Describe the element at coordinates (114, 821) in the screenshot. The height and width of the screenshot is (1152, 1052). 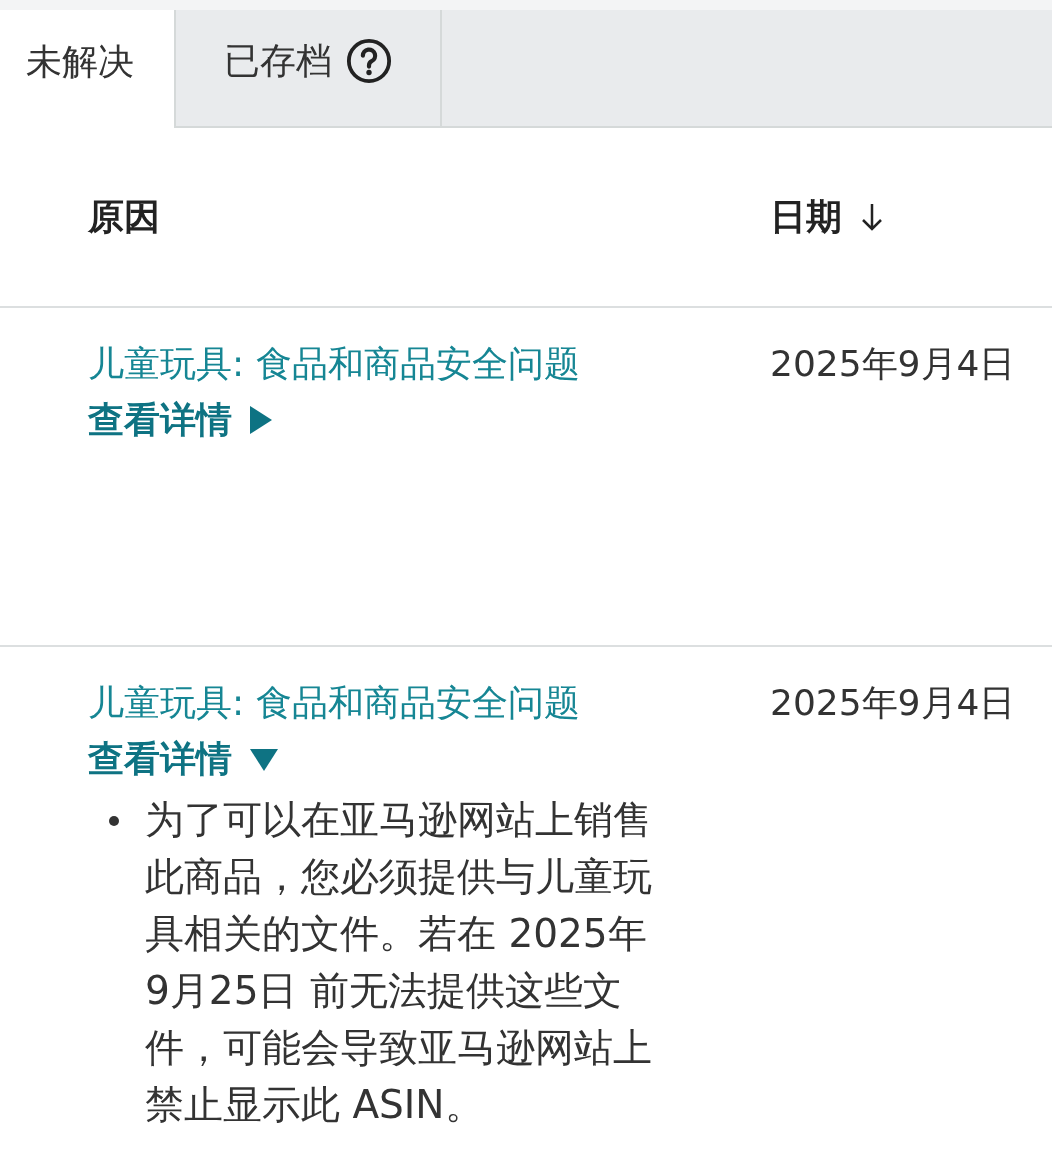
I see `bullet-icon` at that location.